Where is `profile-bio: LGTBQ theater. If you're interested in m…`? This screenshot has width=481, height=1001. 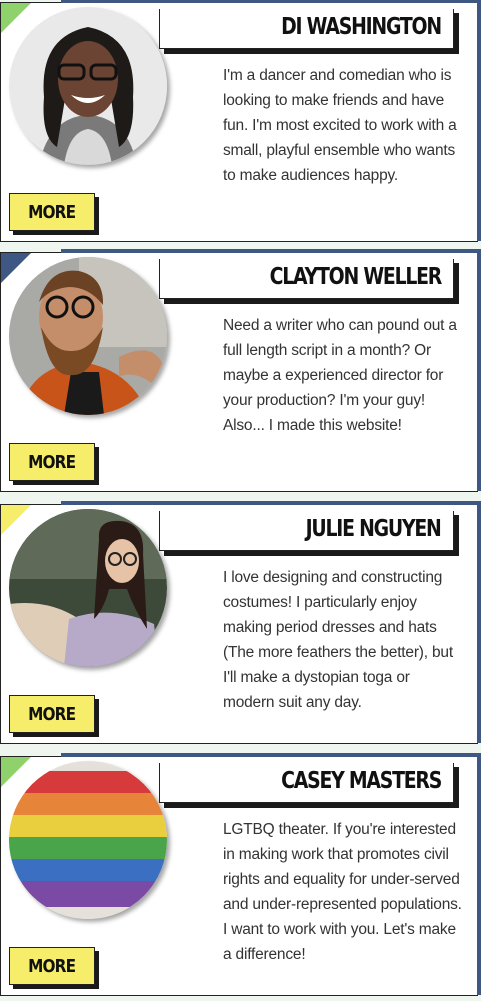 profile-bio: LGTBQ theater. If you're interested in m… is located at coordinates (342, 892).